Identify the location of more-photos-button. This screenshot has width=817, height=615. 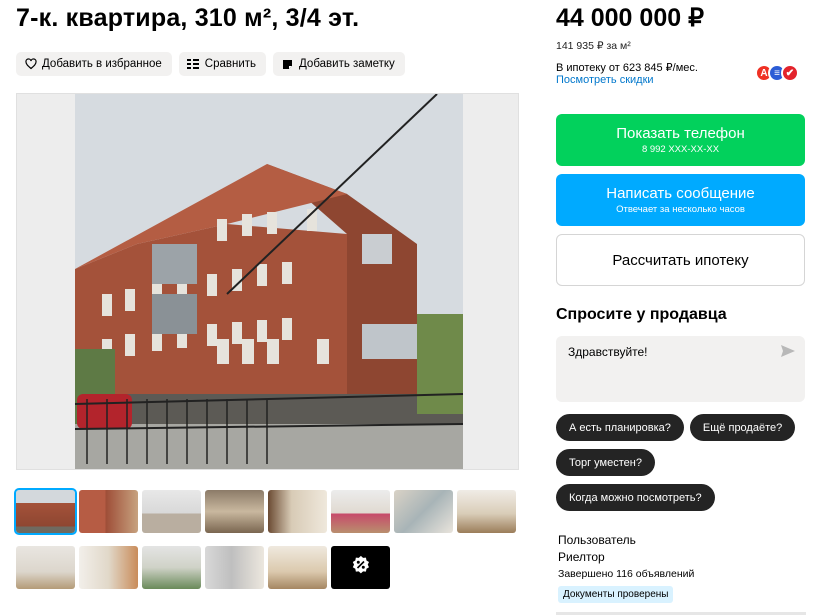
(360, 567).